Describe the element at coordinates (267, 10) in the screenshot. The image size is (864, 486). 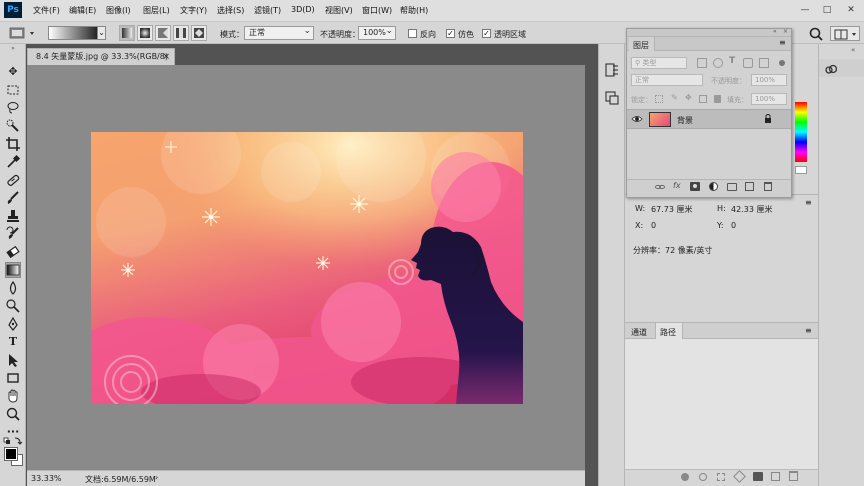
I see `menu-filter: 滤镜(T)` at that location.